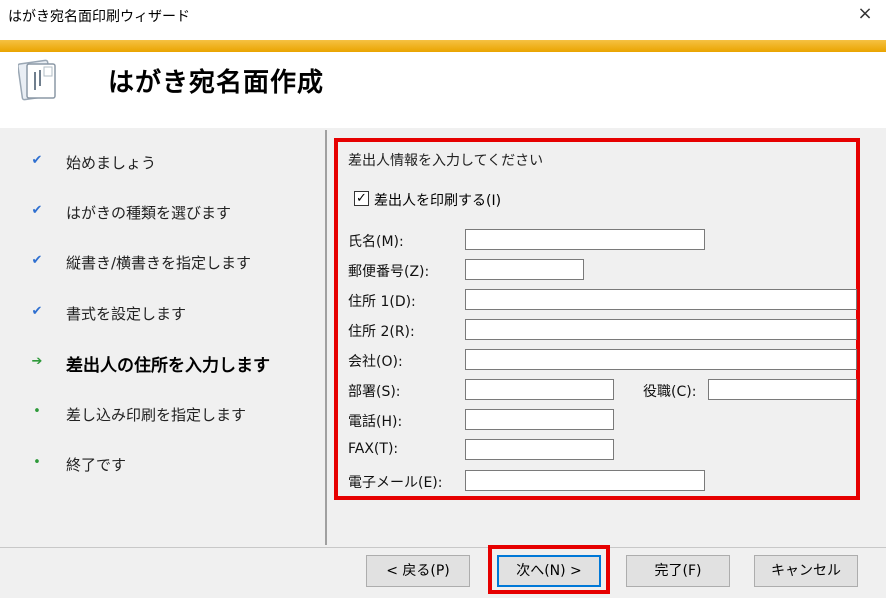 This screenshot has height=598, width=886. What do you see at coordinates (585, 239) in the screenshot?
I see `name-input` at bounding box center [585, 239].